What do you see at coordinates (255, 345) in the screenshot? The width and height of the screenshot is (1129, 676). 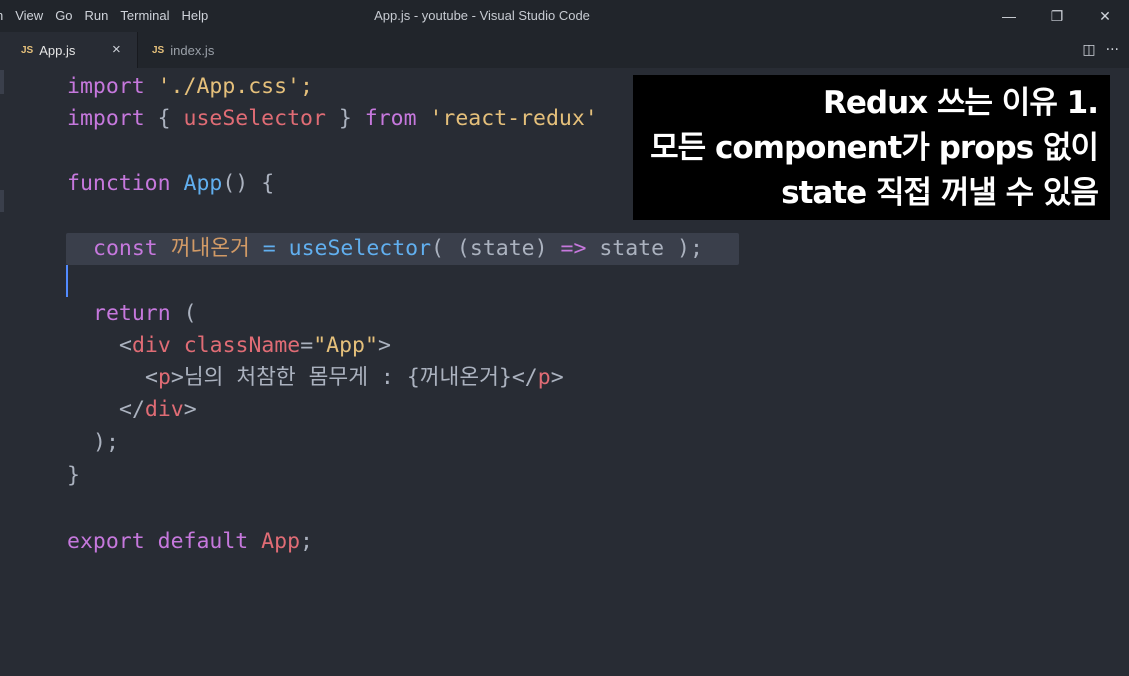 I see `code-line: <div className="App">` at bounding box center [255, 345].